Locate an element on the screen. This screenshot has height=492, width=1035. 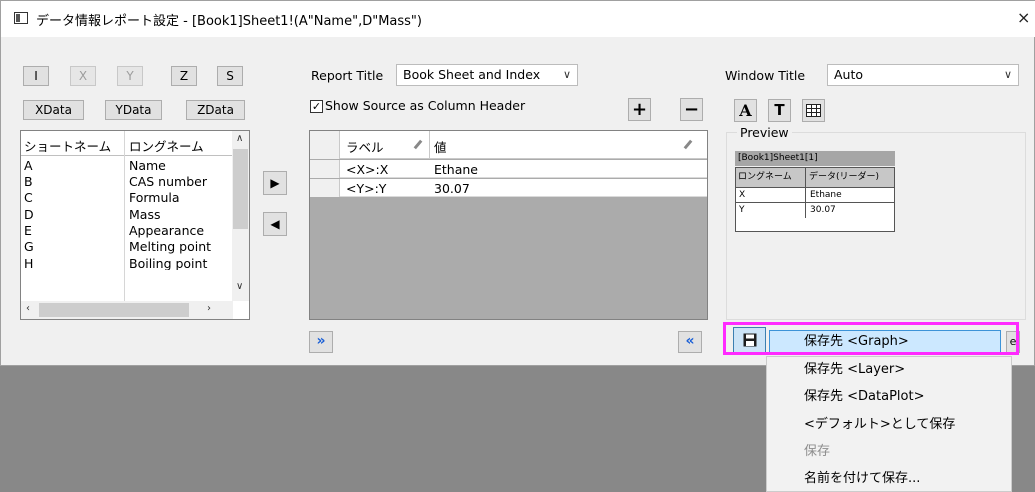
z-button: Z is located at coordinates (184, 76).